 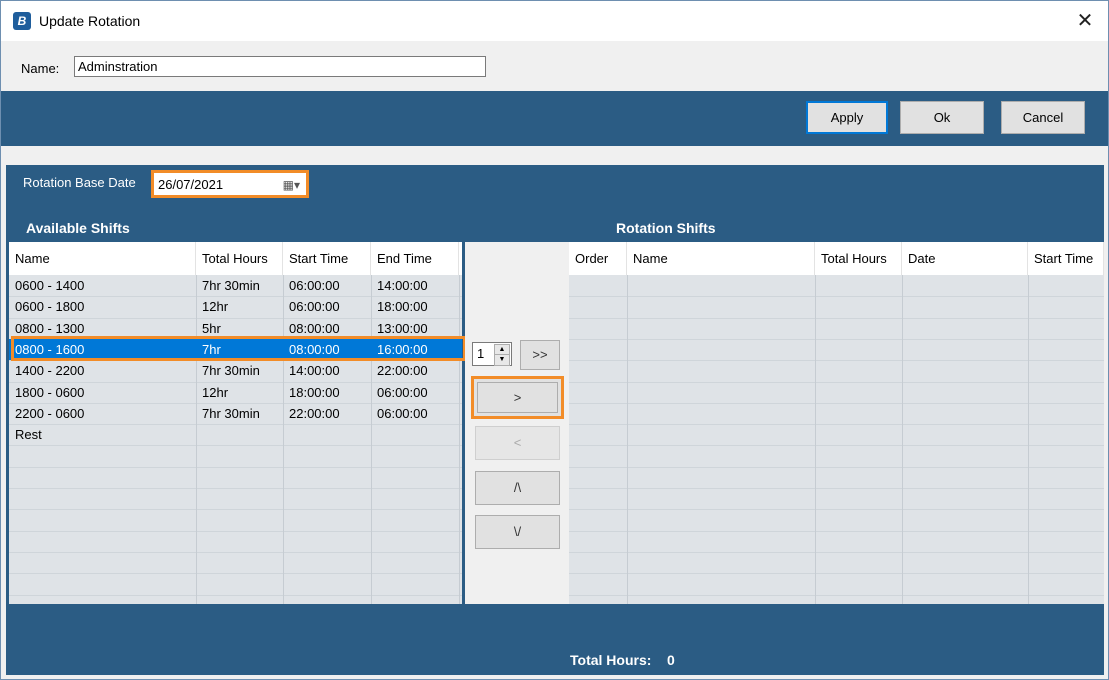 I want to click on move-down-button: \/, so click(x=517, y=532).